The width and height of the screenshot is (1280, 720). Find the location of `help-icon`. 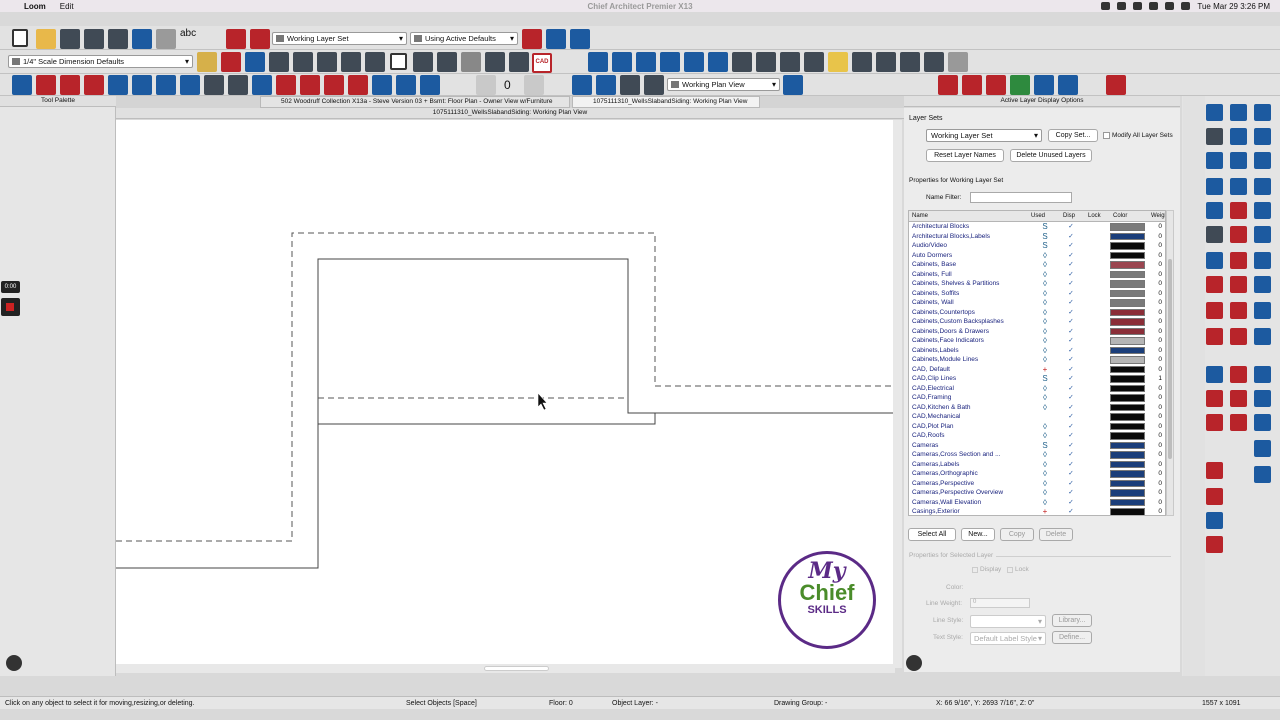

help-icon is located at coordinates (1214, 210).